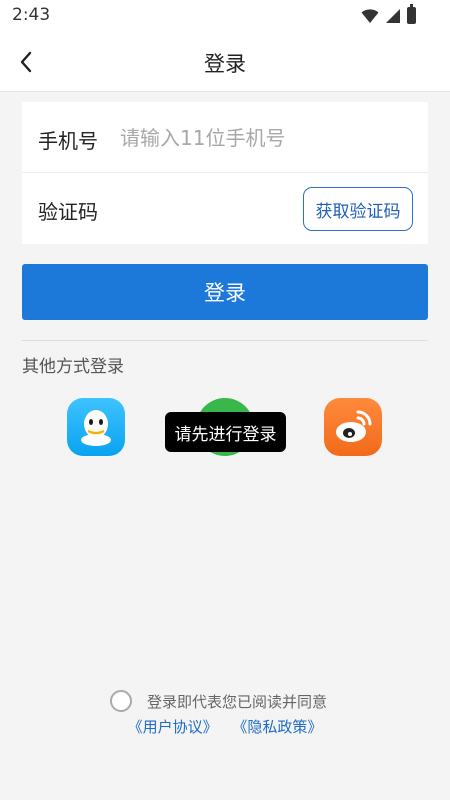 The image size is (450, 800). What do you see at coordinates (31, 15) in the screenshot?
I see `status-time: 2:43` at bounding box center [31, 15].